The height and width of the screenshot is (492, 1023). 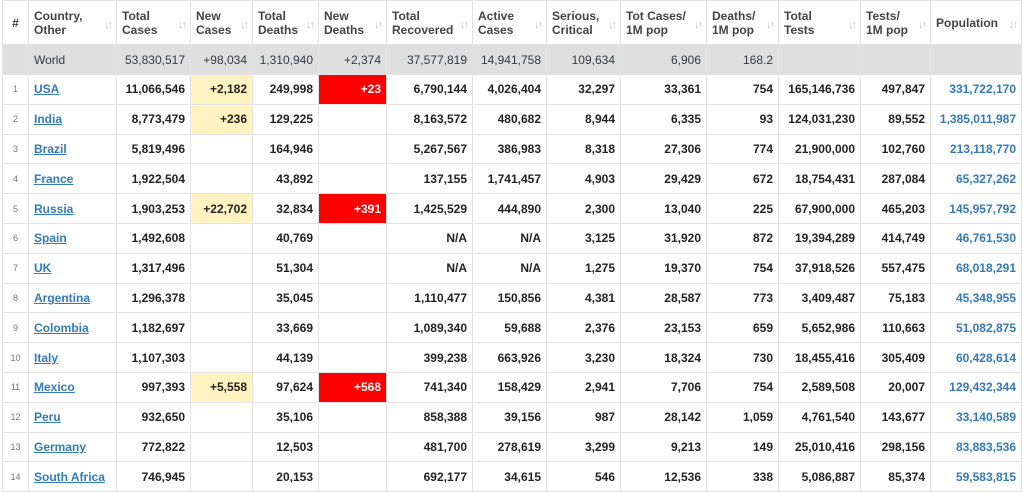 What do you see at coordinates (663, 22) in the screenshot?
I see `col-header-cases-per-1m: Tot Cases/1M pop ↓↑` at bounding box center [663, 22].